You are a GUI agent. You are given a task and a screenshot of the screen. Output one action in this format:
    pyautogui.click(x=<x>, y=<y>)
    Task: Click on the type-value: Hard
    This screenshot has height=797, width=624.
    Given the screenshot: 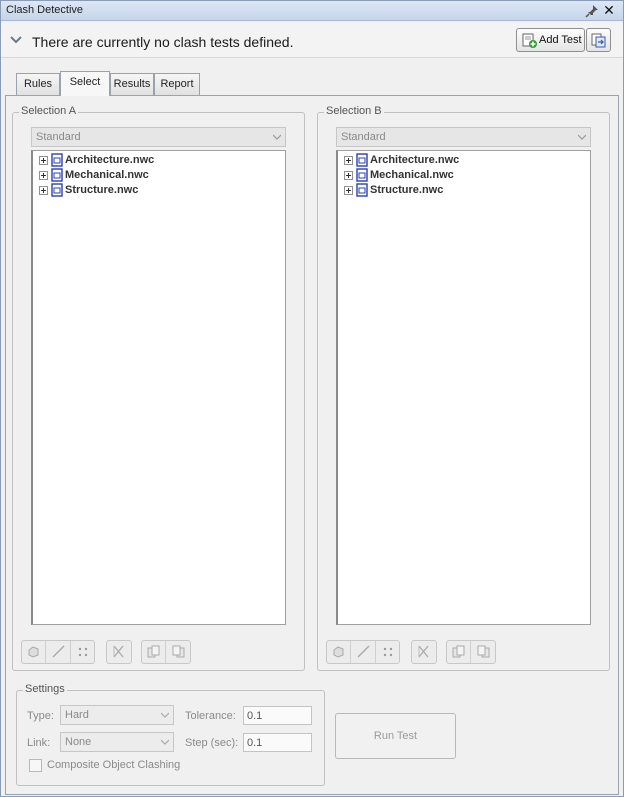 What is the action you would take?
    pyautogui.click(x=77, y=715)
    